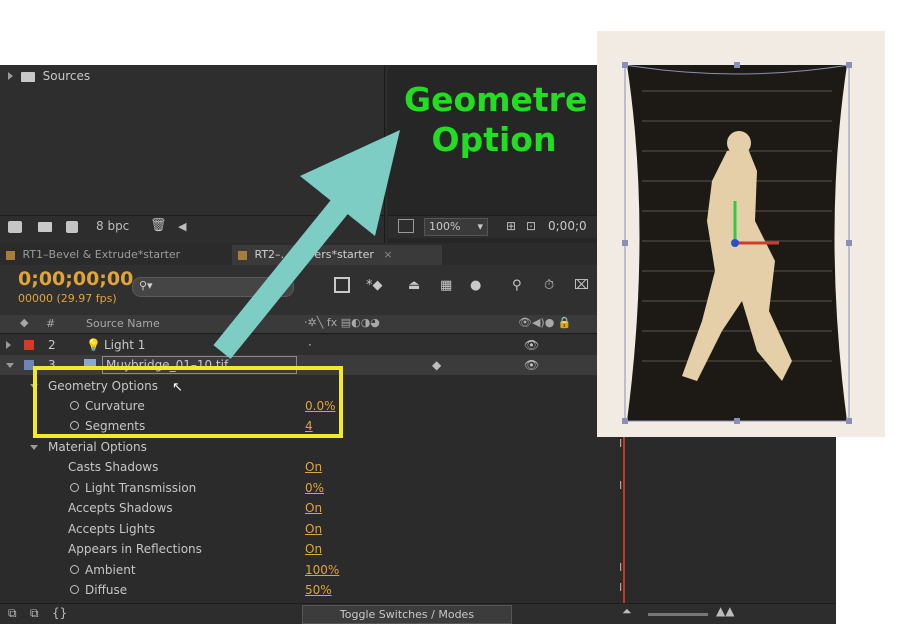 The image size is (905, 624). What do you see at coordinates (494, 139) in the screenshot?
I see `annotation-line-2: Option` at bounding box center [494, 139].